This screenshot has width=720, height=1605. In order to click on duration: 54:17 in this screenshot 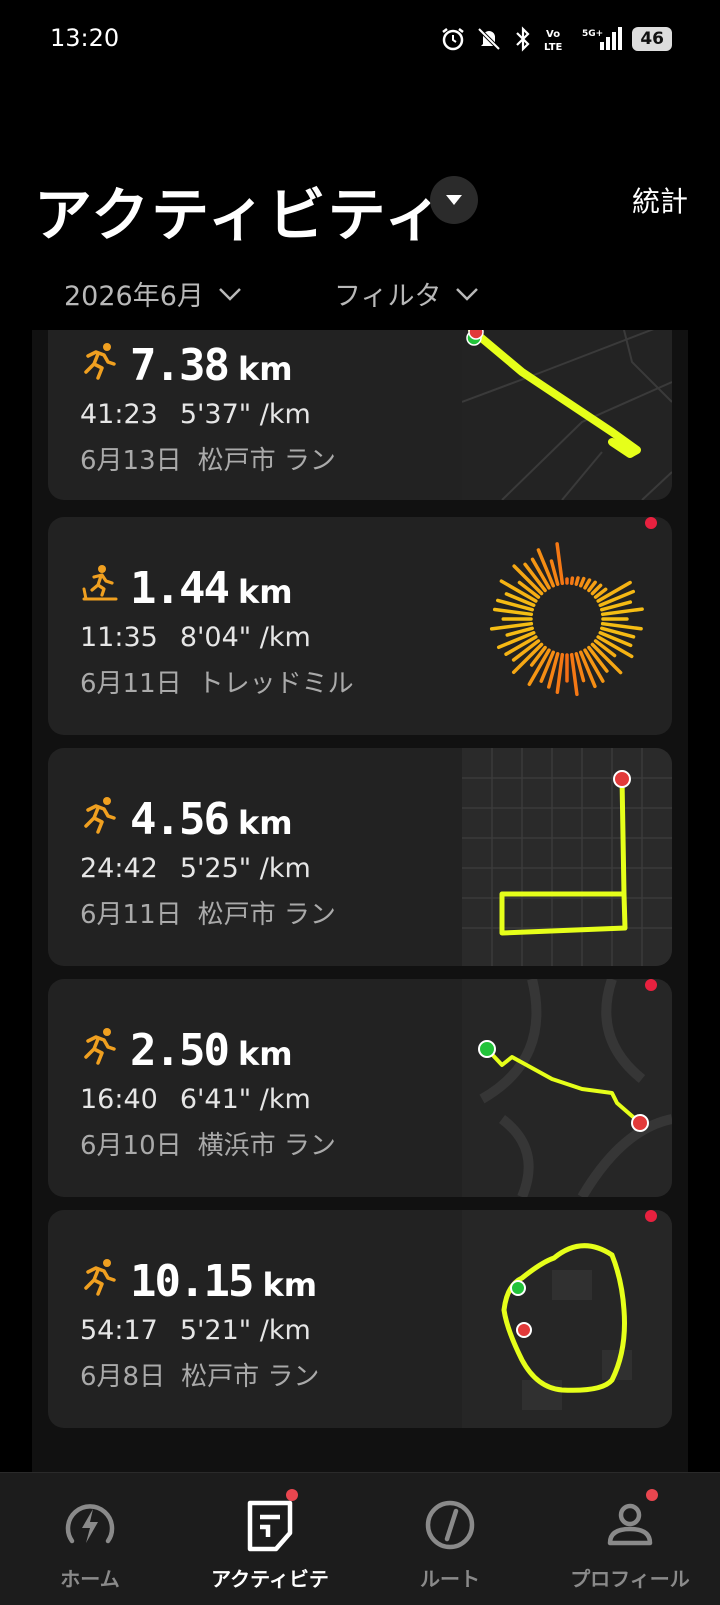, I will do `click(119, 1330)`.